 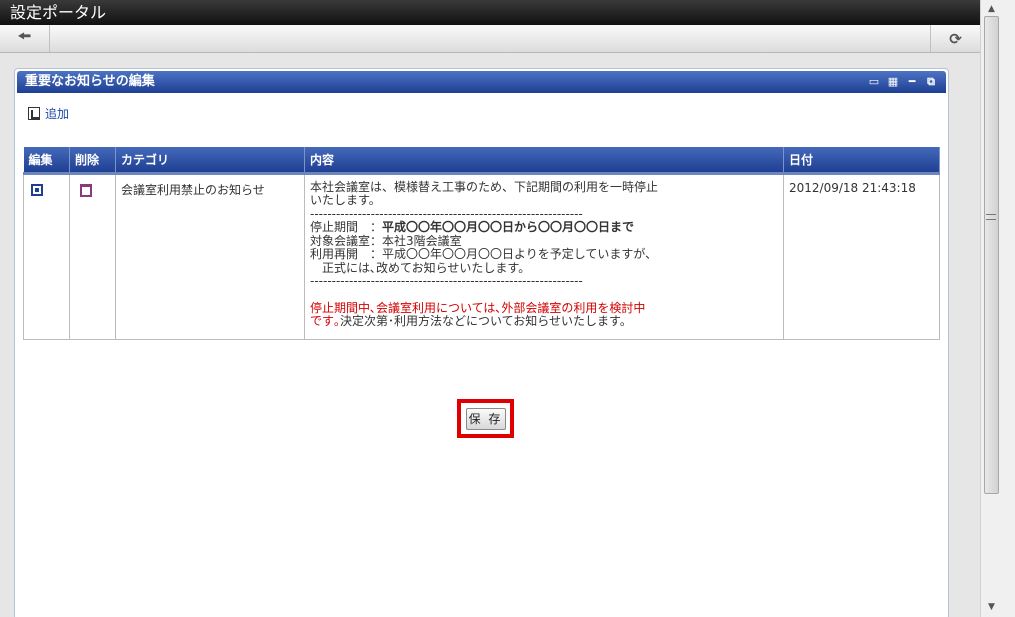 What do you see at coordinates (210, 161) in the screenshot?
I see `header-category: カテゴリ` at bounding box center [210, 161].